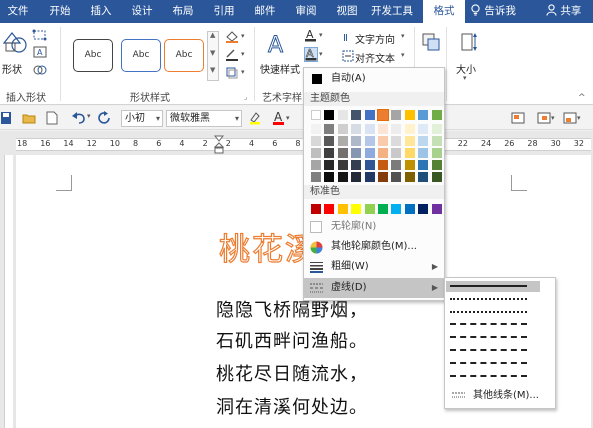  I want to click on chevron-down-icon: ▾, so click(89, 116).